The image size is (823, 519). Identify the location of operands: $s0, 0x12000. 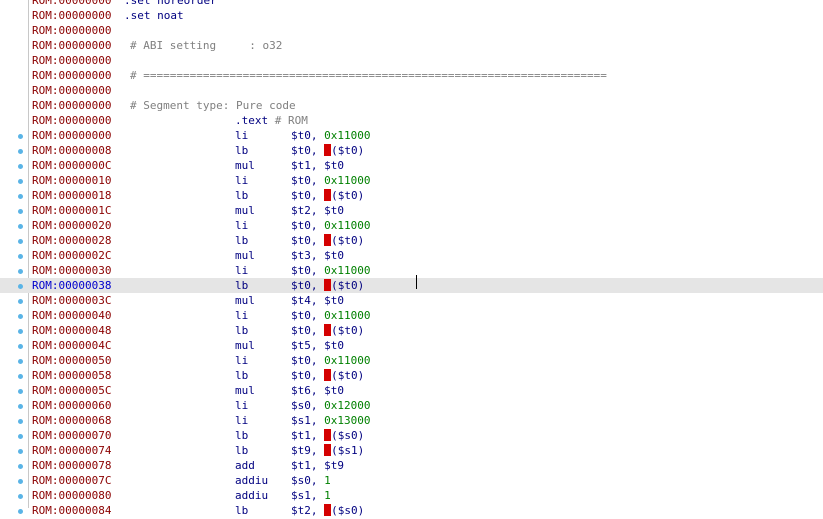
(330, 405).